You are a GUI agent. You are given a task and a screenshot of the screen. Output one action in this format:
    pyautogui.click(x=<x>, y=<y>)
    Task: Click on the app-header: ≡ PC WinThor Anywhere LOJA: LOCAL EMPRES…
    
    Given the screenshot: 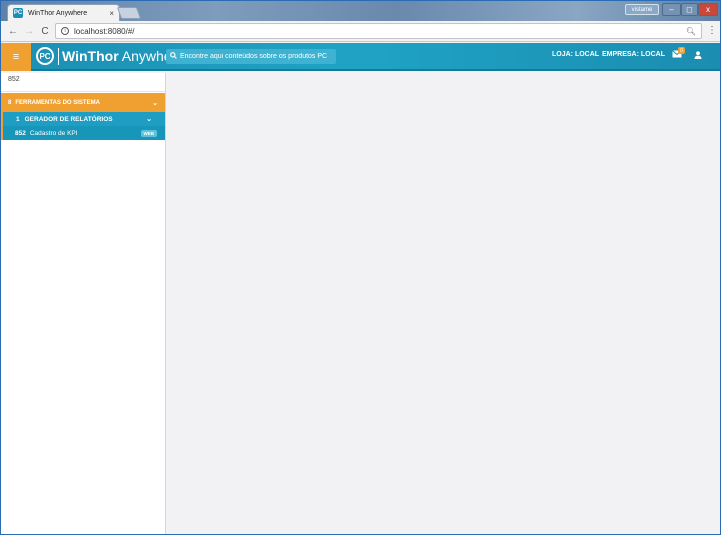 What is the action you would take?
    pyautogui.click(x=360, y=57)
    